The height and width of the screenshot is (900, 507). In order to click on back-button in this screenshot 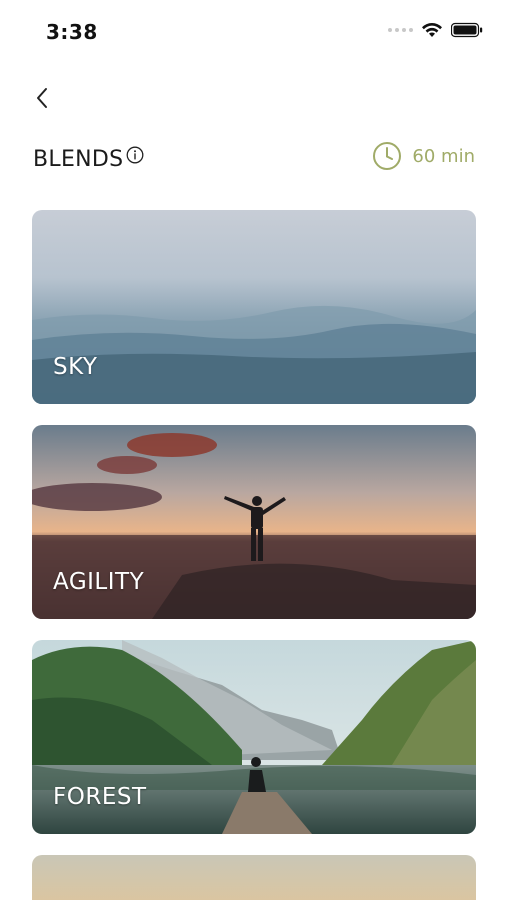, I will do `click(42, 98)`.